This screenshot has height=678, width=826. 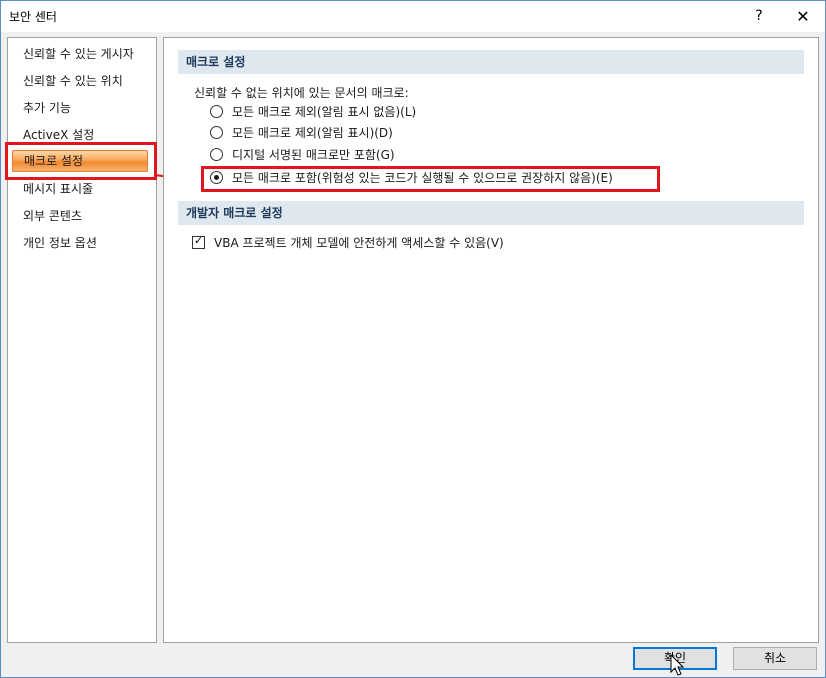 I want to click on checkbox-label: VBA 프로젝트 개체 모델에 안전하게 액세스할 수 있음(V), so click(x=359, y=243).